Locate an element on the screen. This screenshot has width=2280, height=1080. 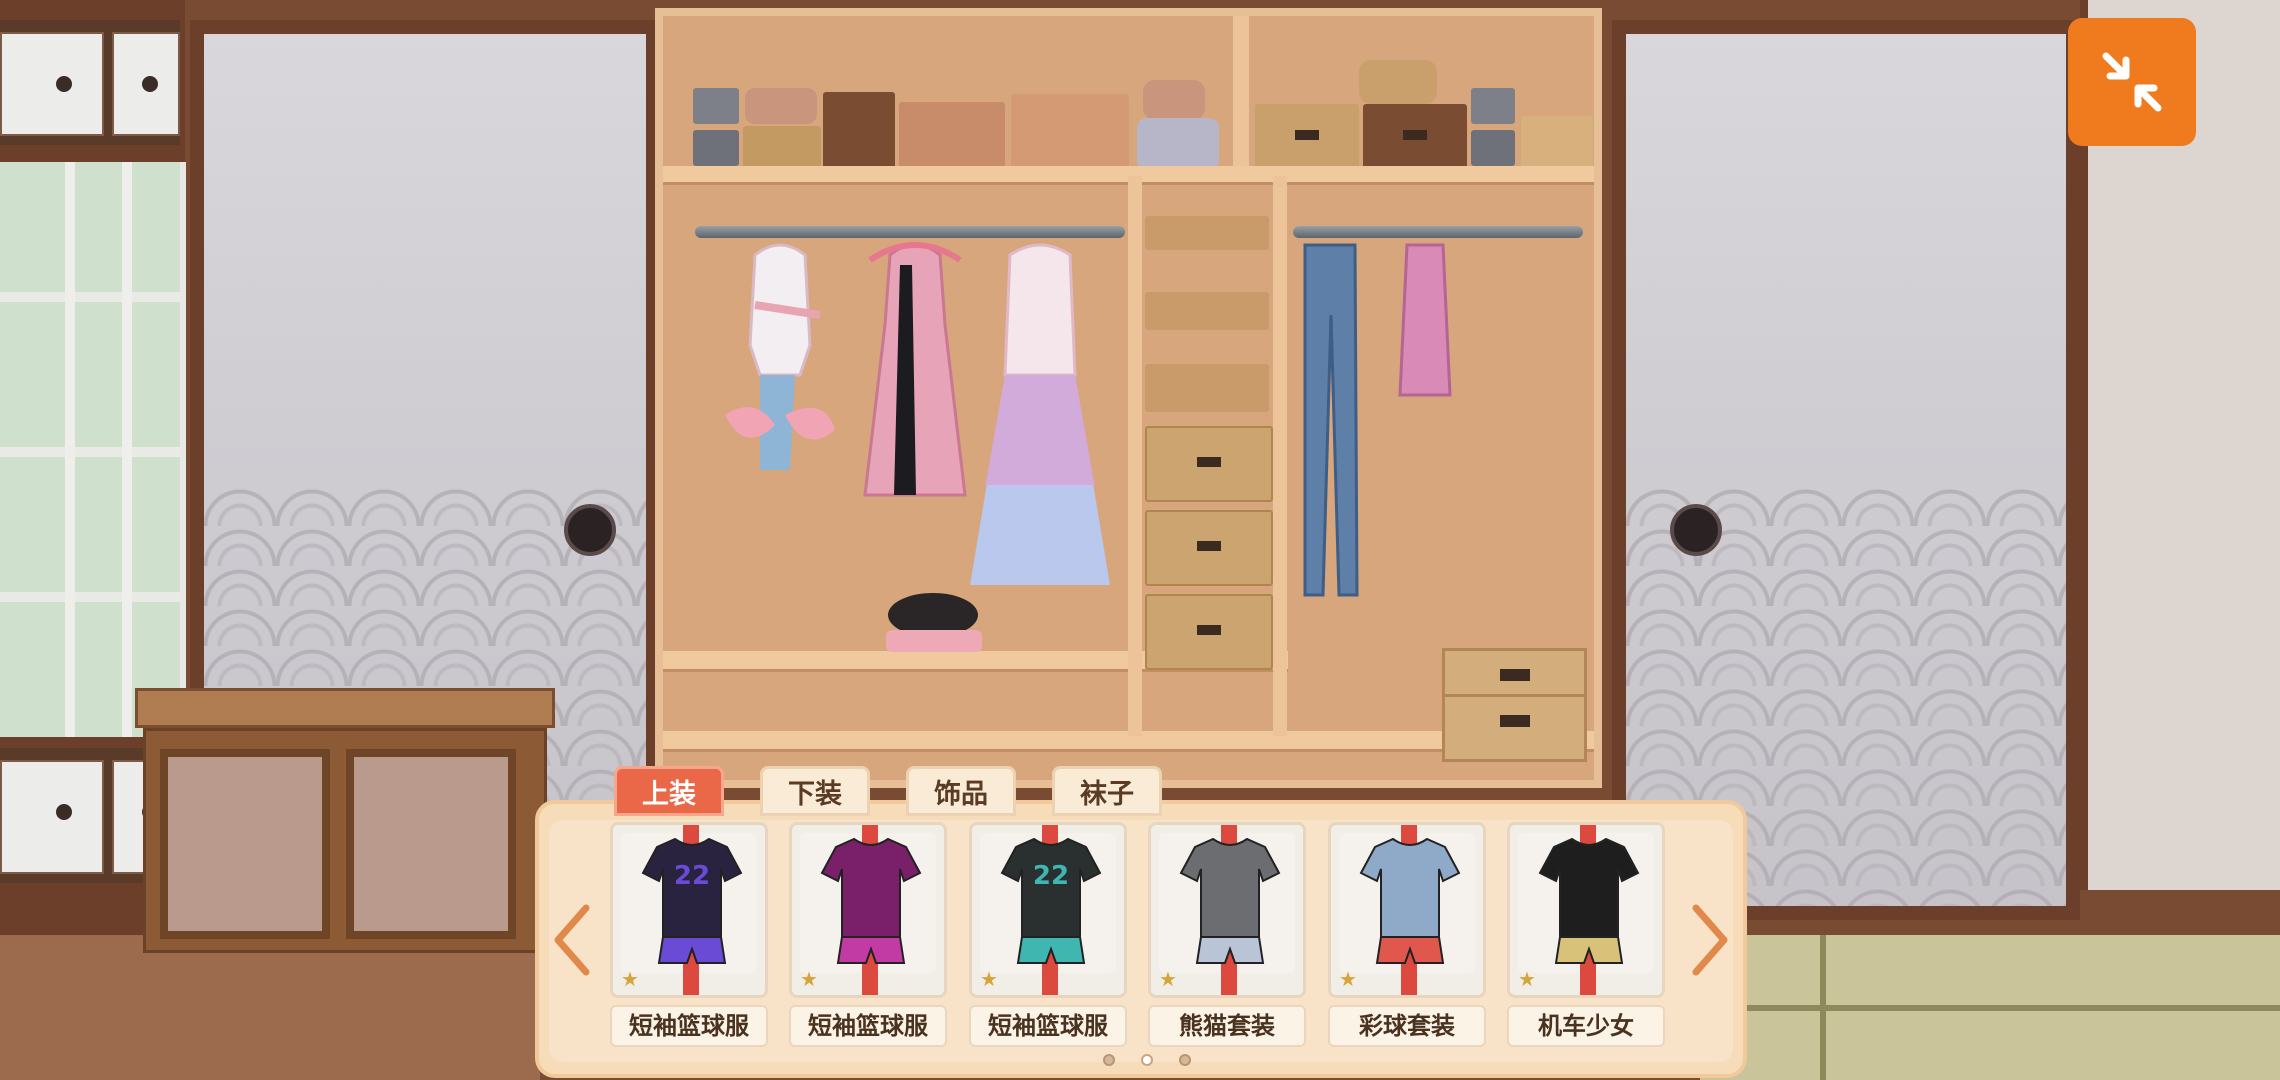
low-cabinet is located at coordinates (345, 823).